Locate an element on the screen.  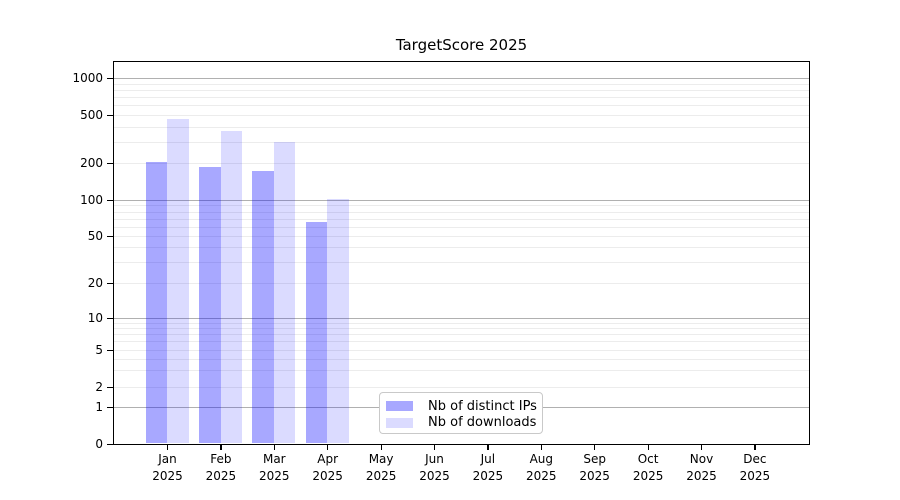
legend-item-distinct-ips: Nb of distinct IPs is located at coordinates (461, 406).